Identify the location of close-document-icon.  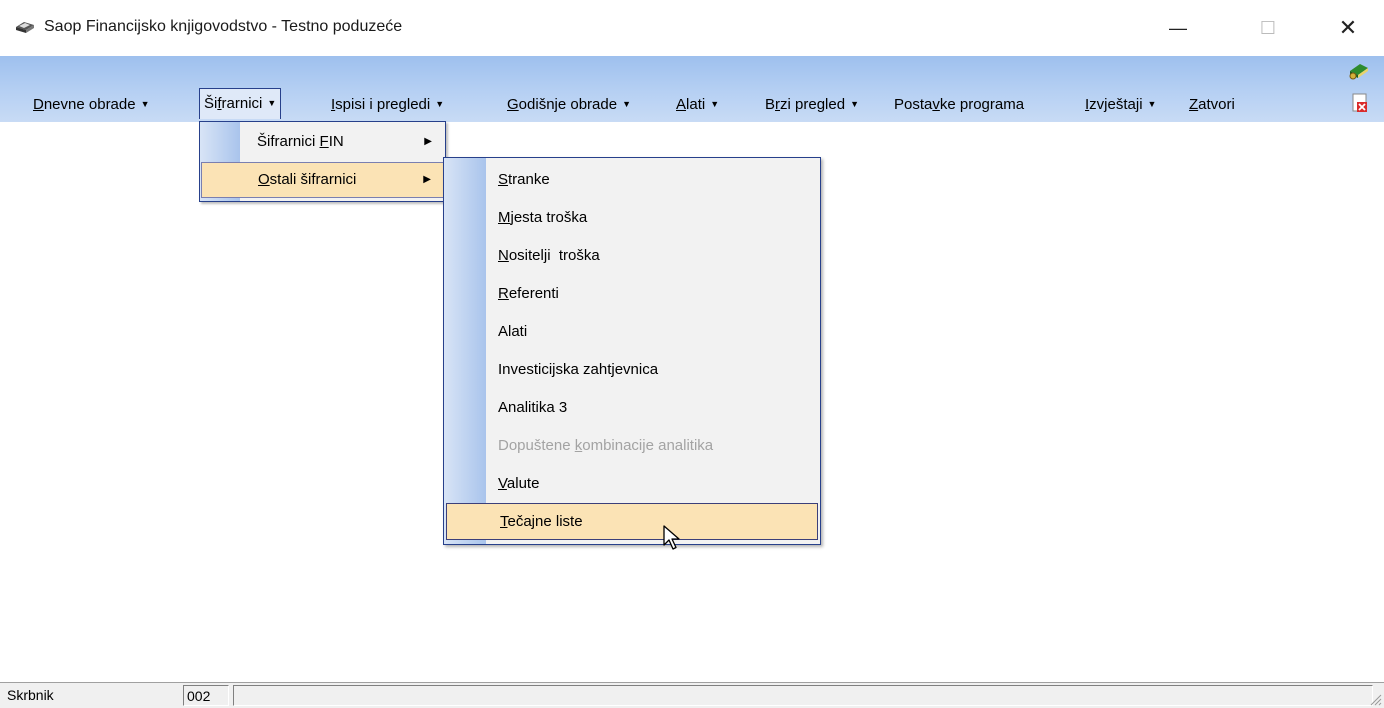
(1360, 103).